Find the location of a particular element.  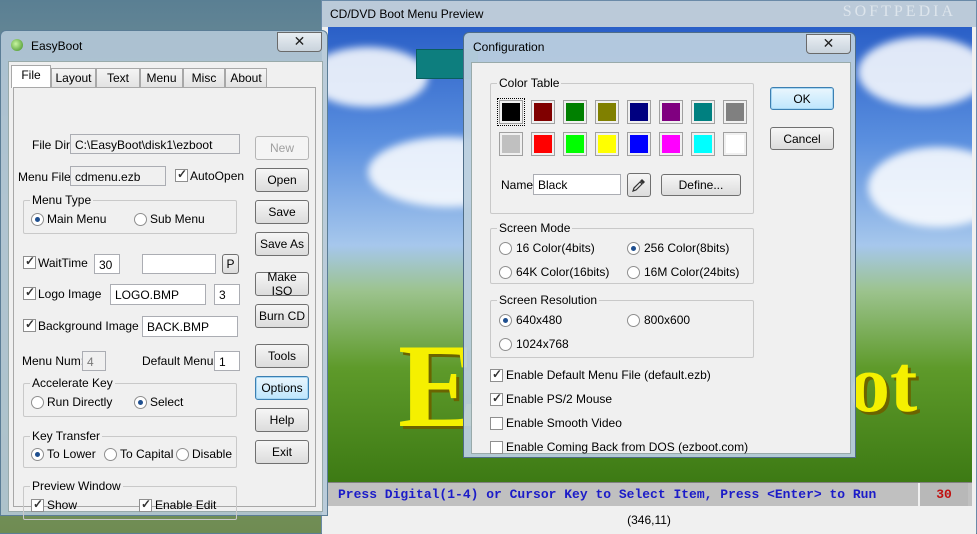

1024x768-radio is located at coordinates (505, 344).